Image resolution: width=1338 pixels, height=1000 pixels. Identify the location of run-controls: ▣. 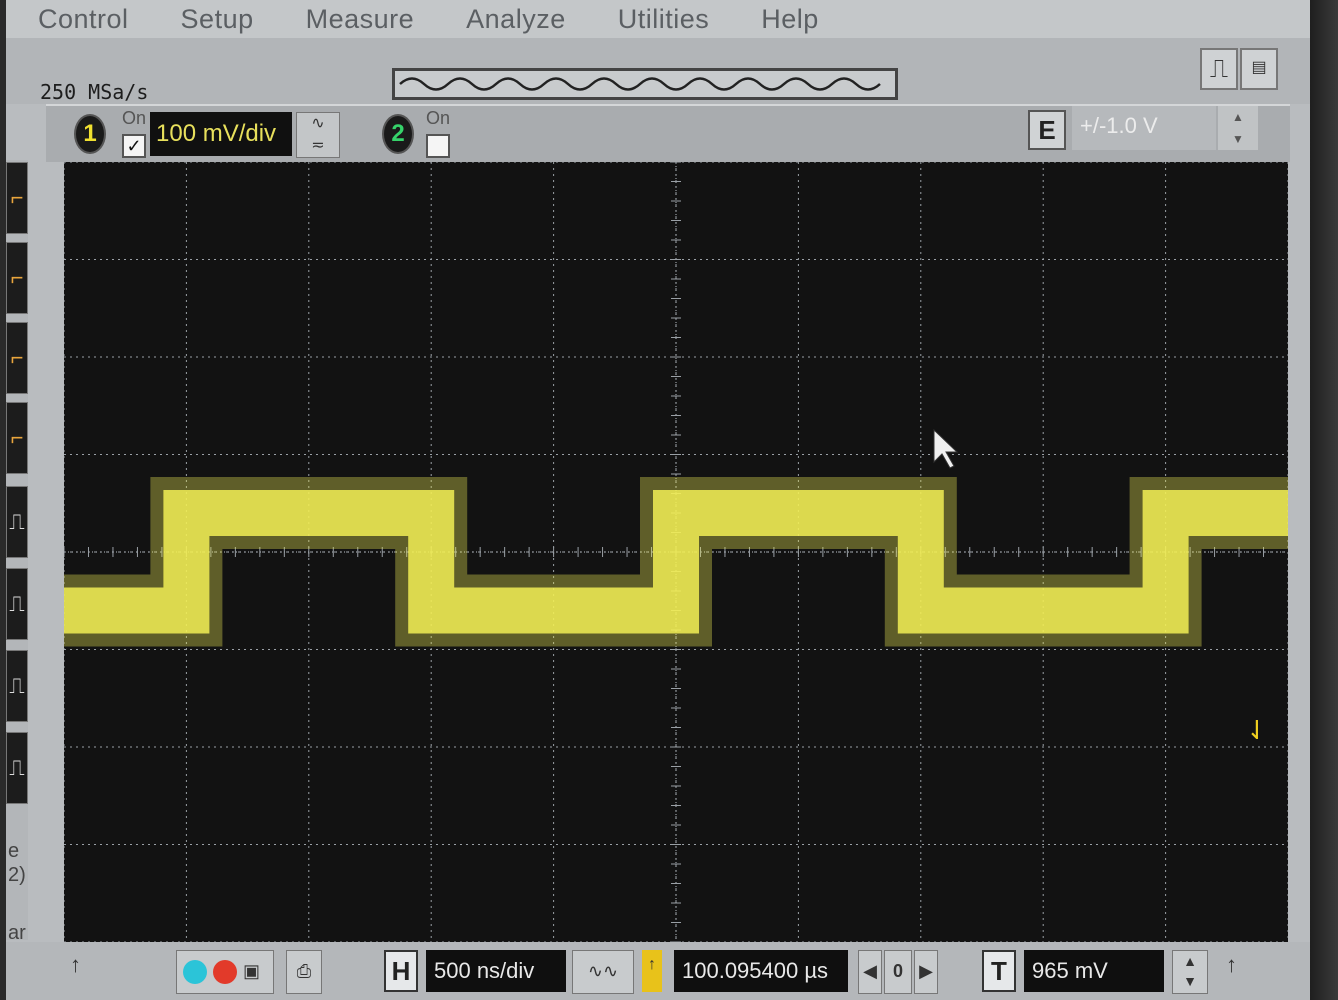
(225, 972).